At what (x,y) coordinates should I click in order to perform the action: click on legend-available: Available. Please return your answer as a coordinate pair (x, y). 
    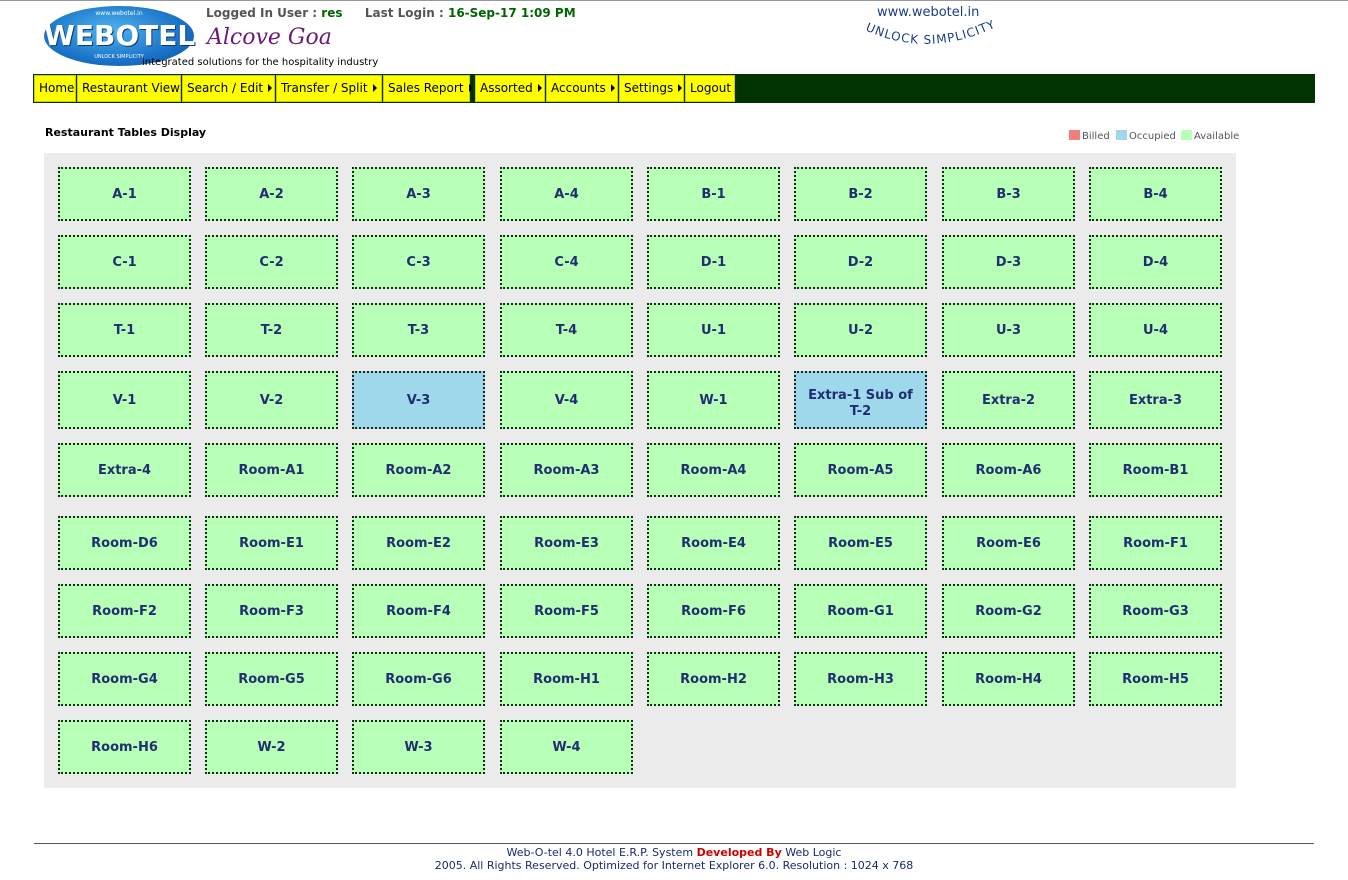
    Looking at the image, I should click on (1210, 136).